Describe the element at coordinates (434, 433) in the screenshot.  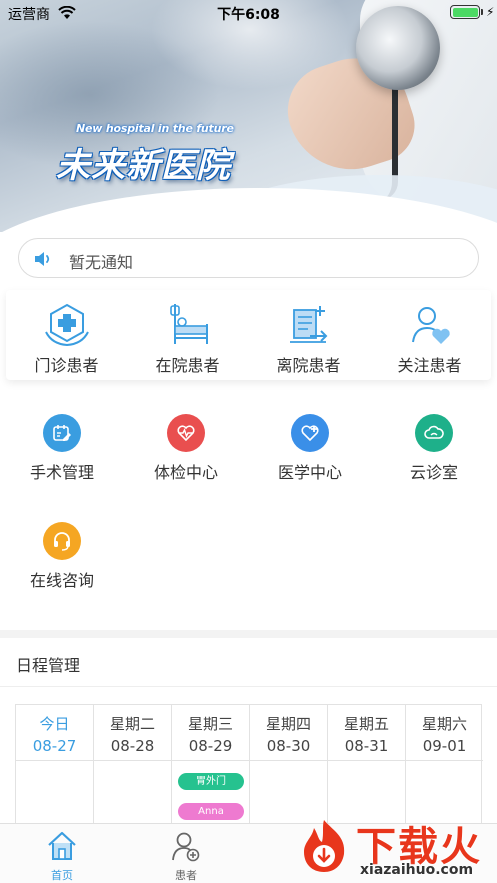
I see `cloud-icon` at that location.